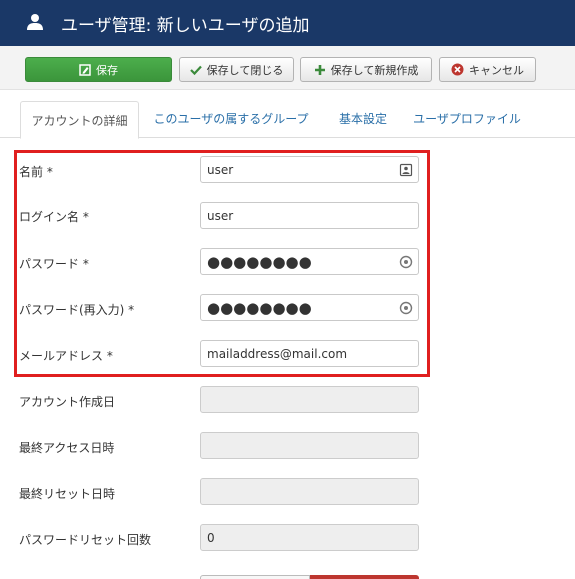 The image size is (575, 579). I want to click on created-date-field, so click(309, 399).